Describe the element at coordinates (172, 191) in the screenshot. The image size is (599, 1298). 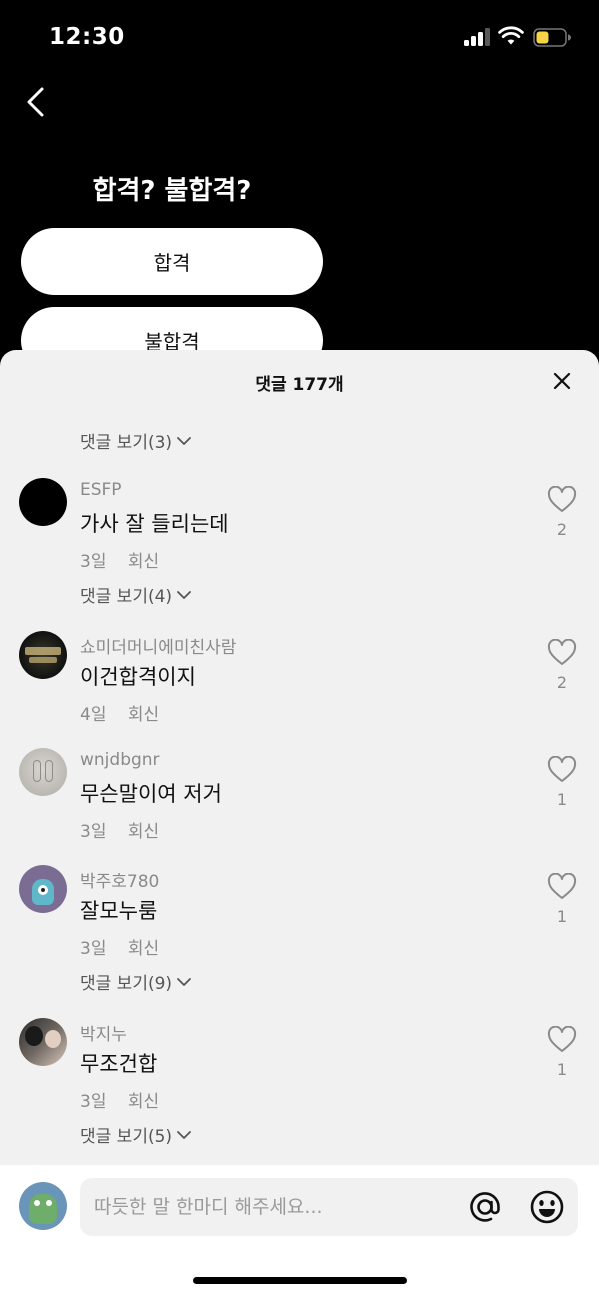
I see `quiz-title: 합격? 불합격?` at that location.